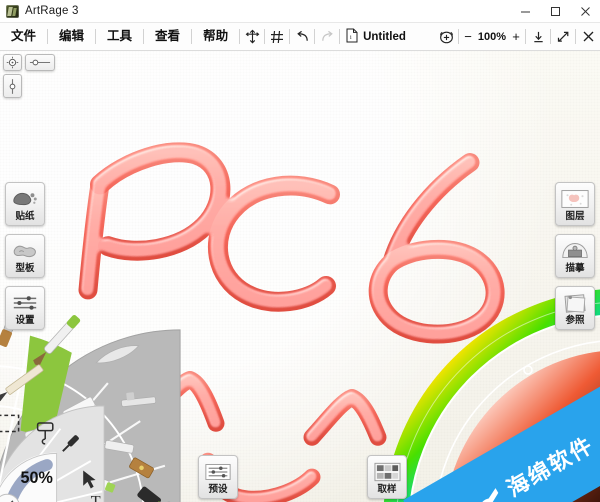 The width and height of the screenshot is (600, 502). What do you see at coordinates (96, 498) in the screenshot?
I see `text-icon: T` at bounding box center [96, 498].